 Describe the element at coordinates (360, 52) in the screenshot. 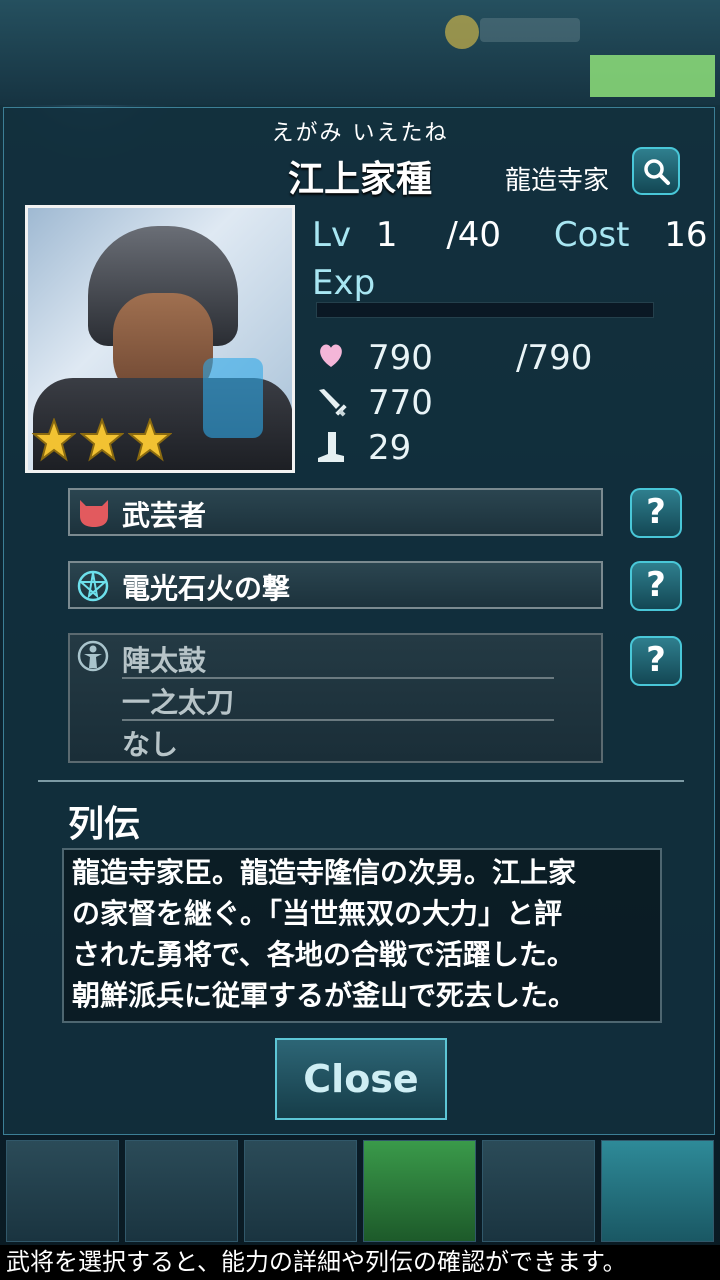

I see `top-status-bar` at that location.